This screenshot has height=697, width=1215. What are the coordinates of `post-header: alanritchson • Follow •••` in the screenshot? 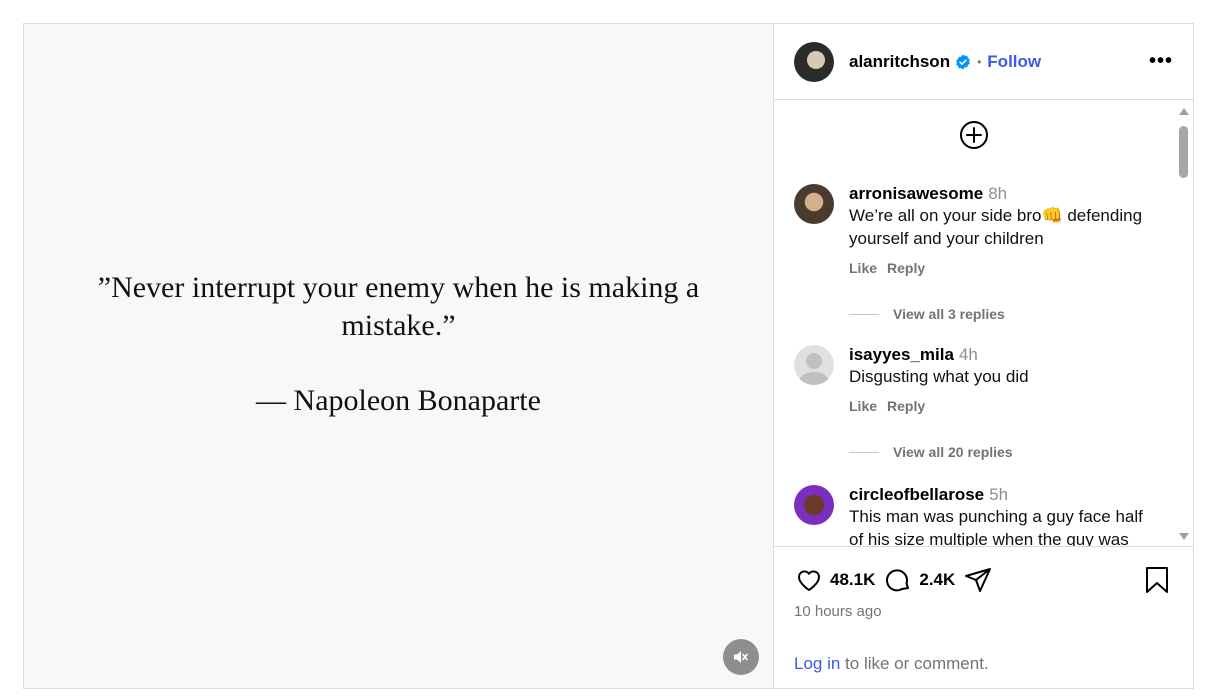 It's located at (983, 62).